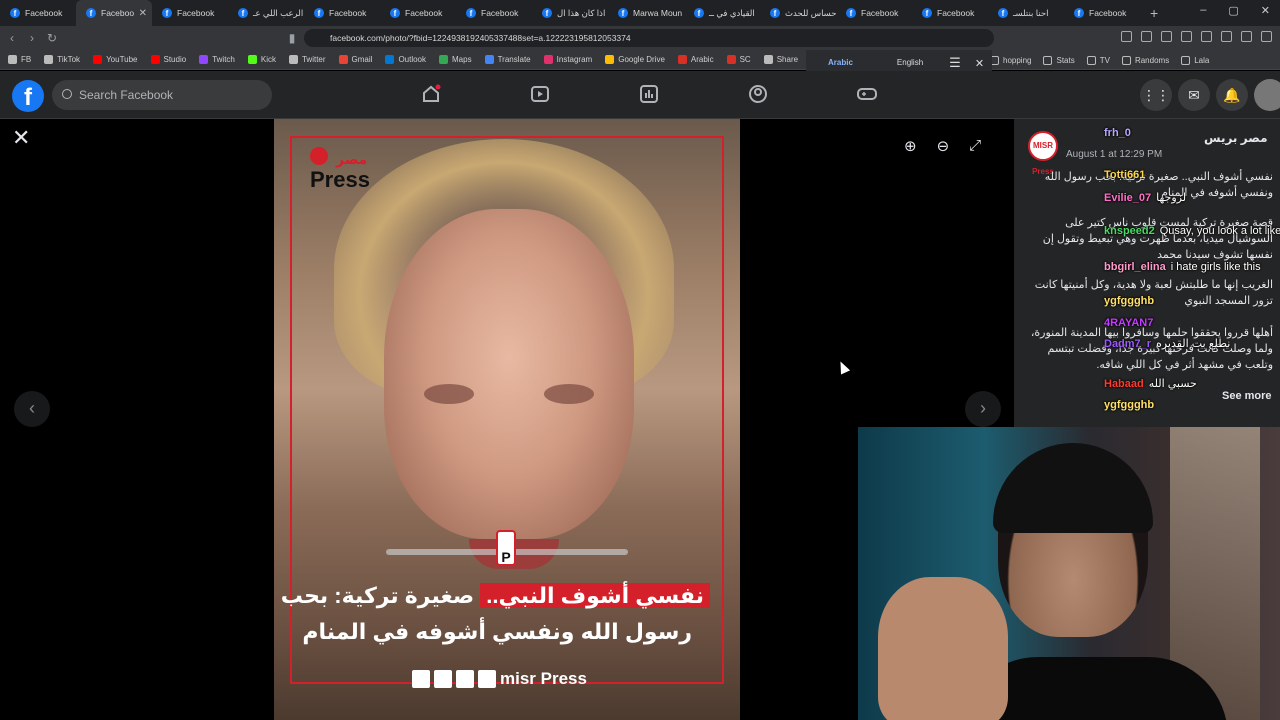 The image size is (1280, 720). What do you see at coordinates (32, 409) in the screenshot?
I see `previous-photo-button: ‹` at bounding box center [32, 409].